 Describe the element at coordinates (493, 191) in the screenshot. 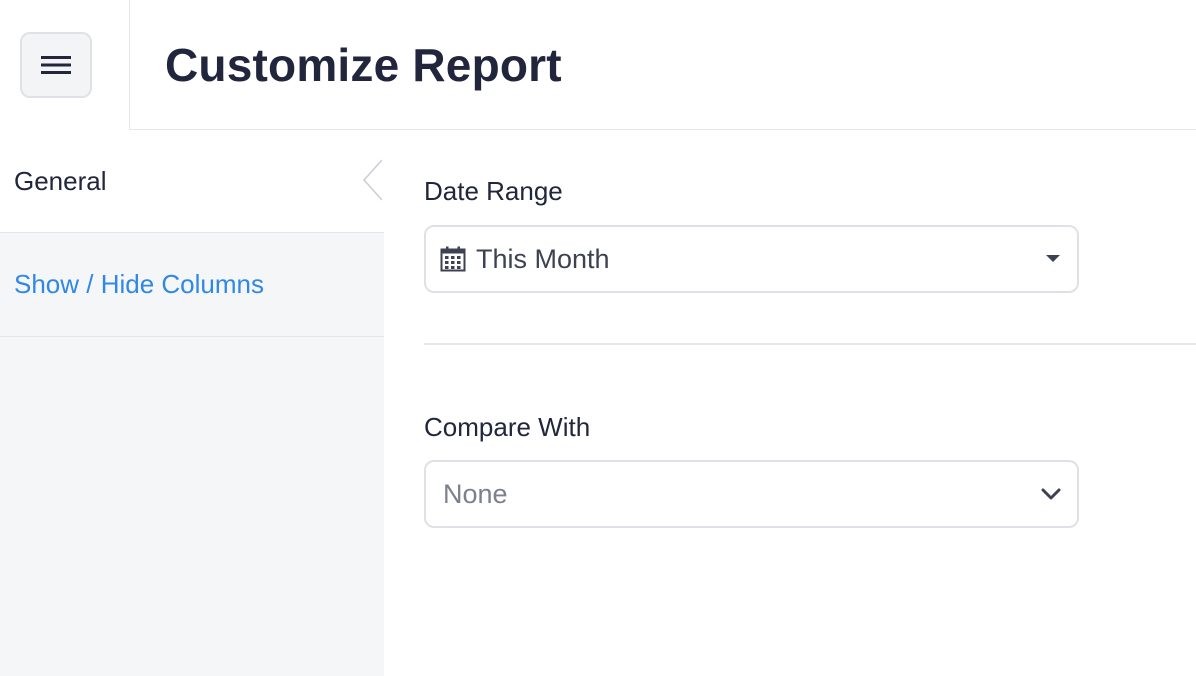

I see `date-range-label: Date Range` at that location.